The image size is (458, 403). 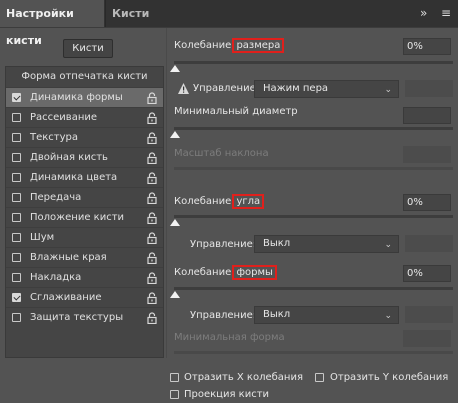 What do you see at coordinates (74, 177) in the screenshot?
I see `brush-option-label: Динамика цвета` at bounding box center [74, 177].